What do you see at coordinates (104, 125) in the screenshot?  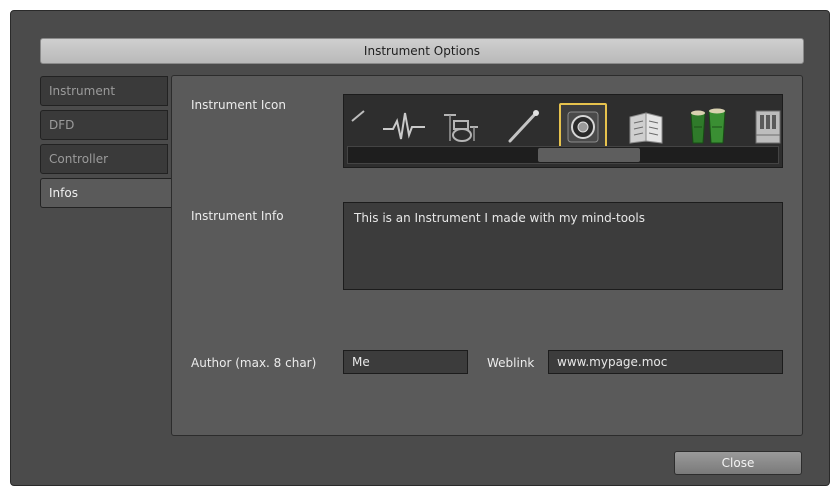 I see `tab-dfd: DFD` at bounding box center [104, 125].